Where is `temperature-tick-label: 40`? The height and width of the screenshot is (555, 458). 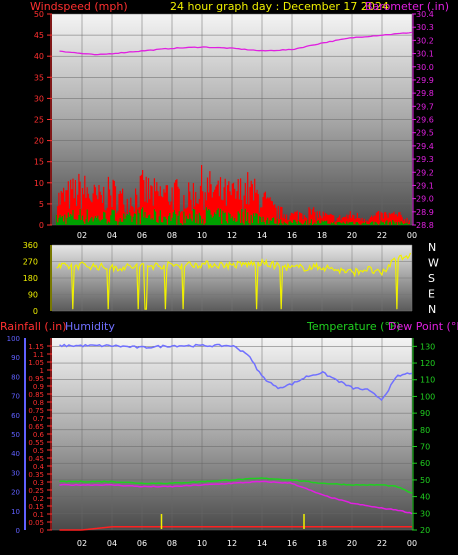 temperature-tick-label: 40 is located at coordinates (425, 497).